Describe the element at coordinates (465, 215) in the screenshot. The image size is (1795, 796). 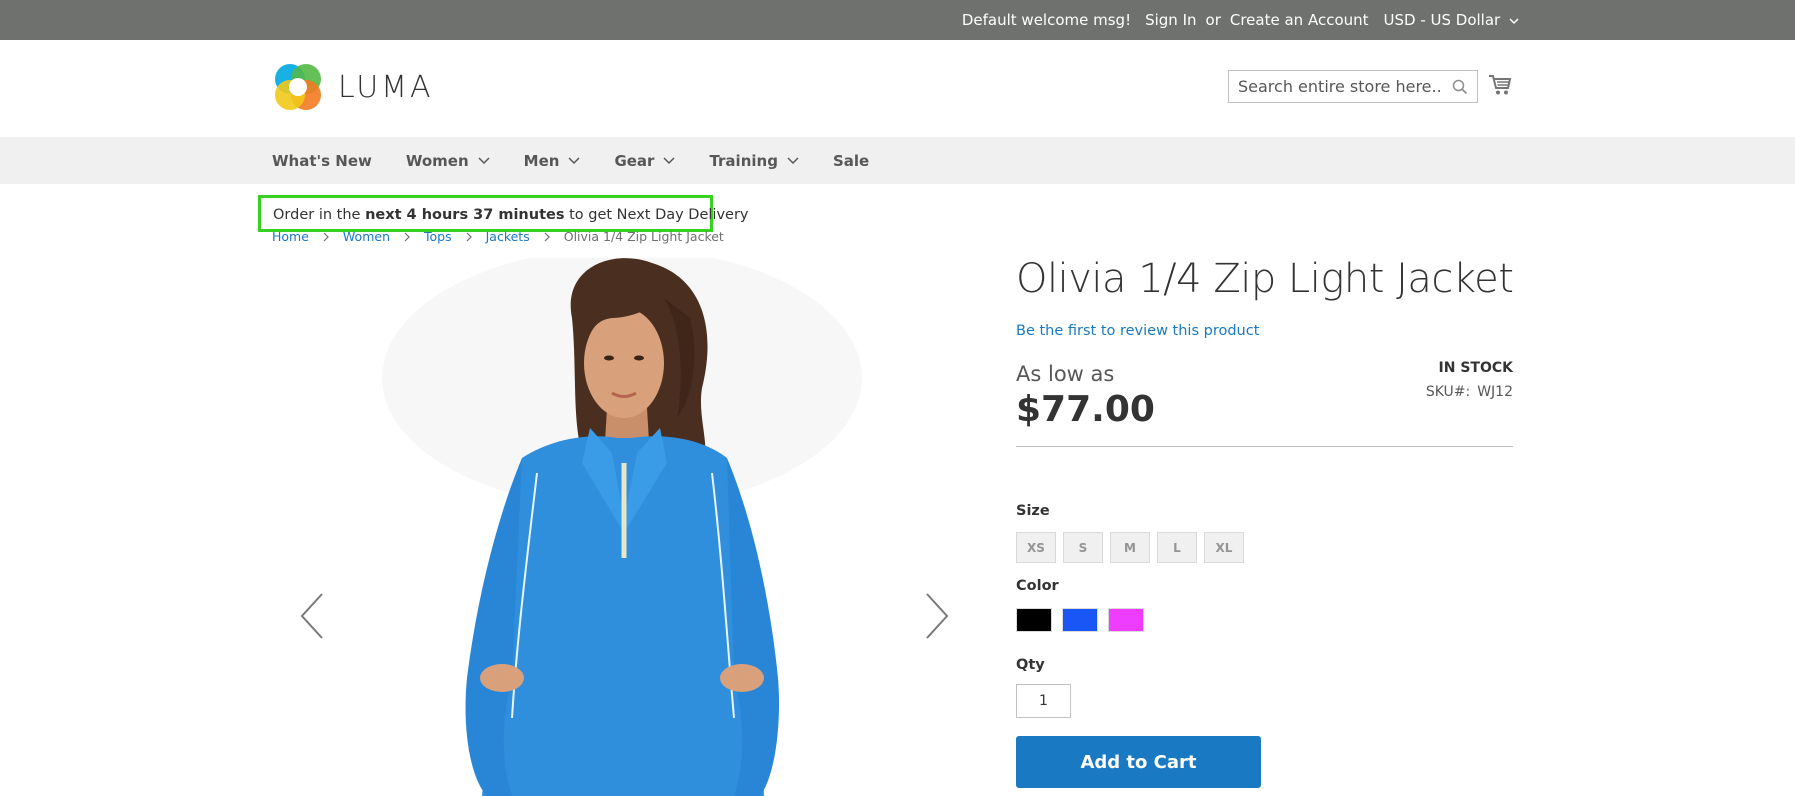
I see `delivery-countdown: next 4 hours 37 minutes` at that location.